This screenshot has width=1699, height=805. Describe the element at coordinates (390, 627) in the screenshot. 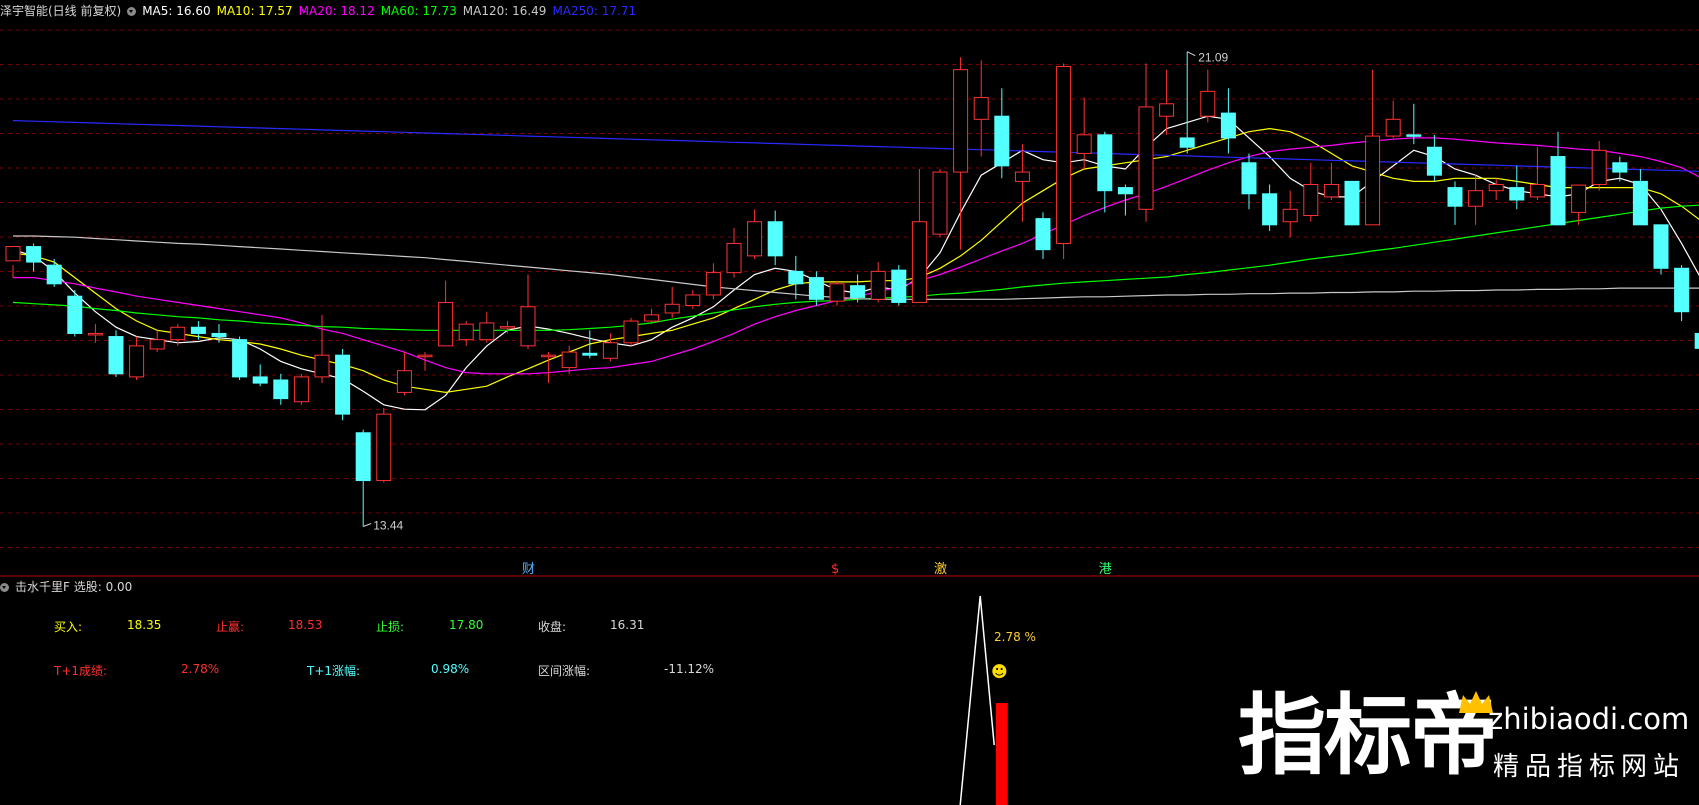

I see `stop-loss-label: 止损:` at that location.